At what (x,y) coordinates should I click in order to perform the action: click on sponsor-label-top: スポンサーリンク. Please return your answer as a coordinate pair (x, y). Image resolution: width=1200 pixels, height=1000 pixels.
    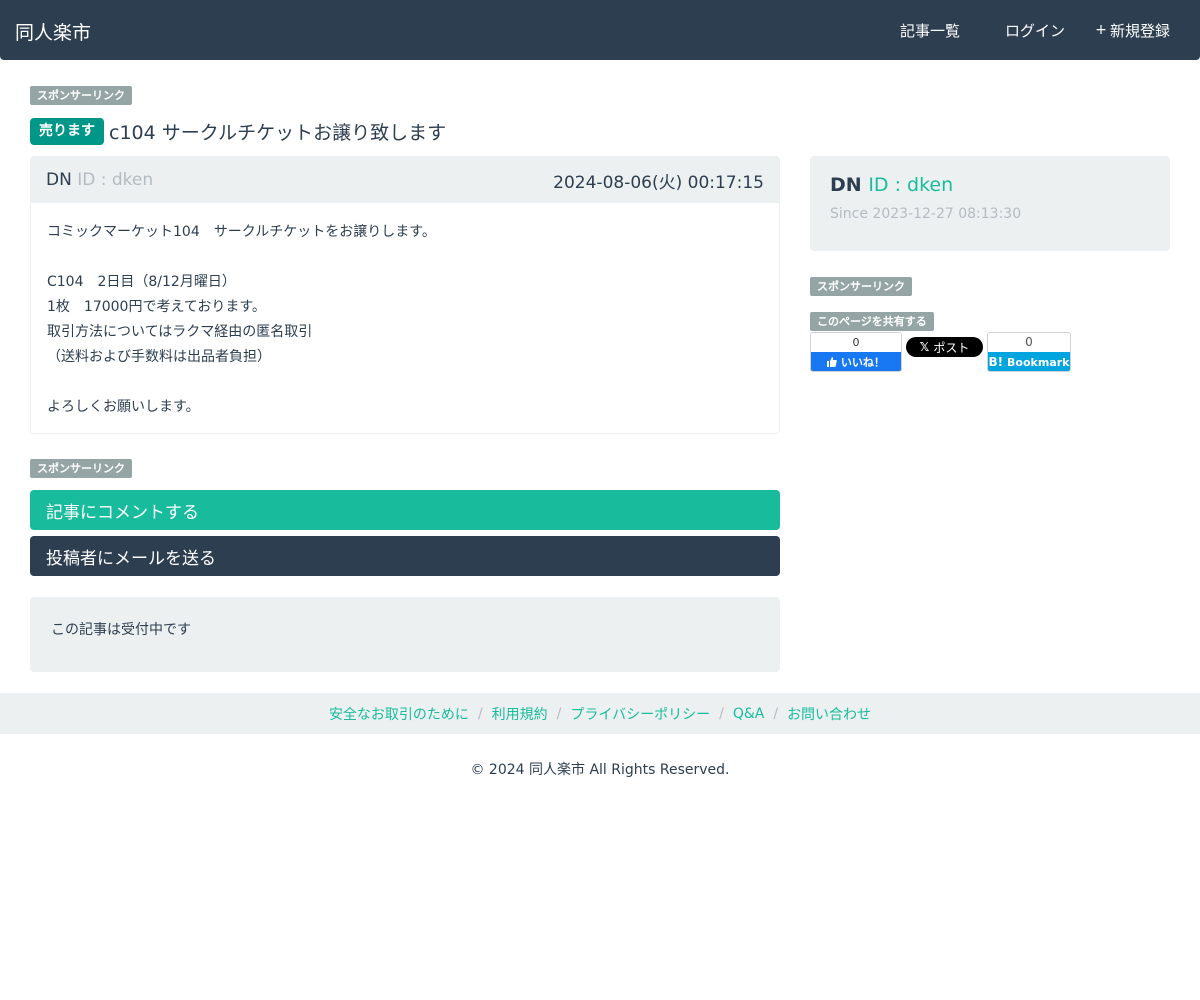
    Looking at the image, I should click on (81, 96).